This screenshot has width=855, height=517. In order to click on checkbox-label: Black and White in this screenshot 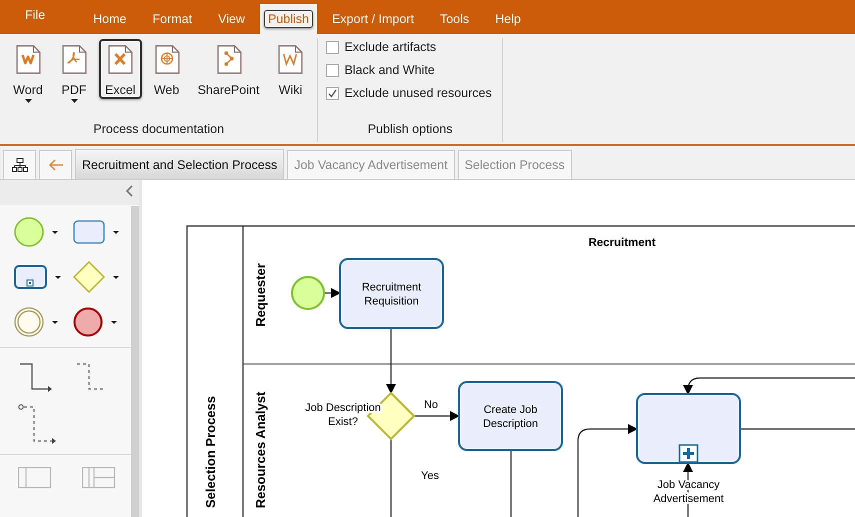, I will do `click(389, 70)`.